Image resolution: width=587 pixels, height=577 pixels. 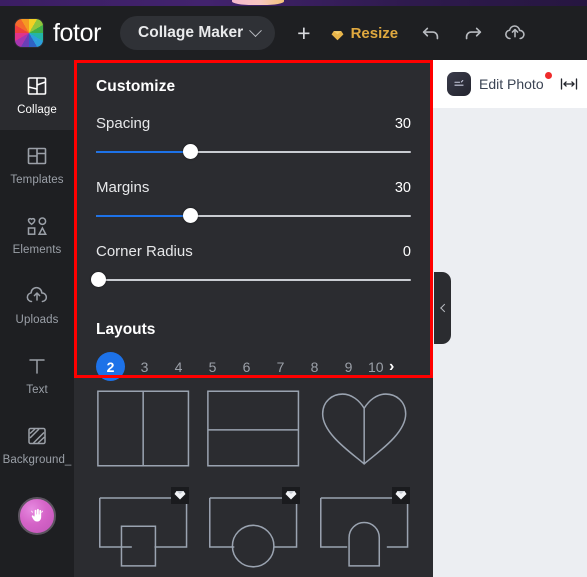 What do you see at coordinates (253, 216) in the screenshot?
I see `margins-slider` at bounding box center [253, 216].